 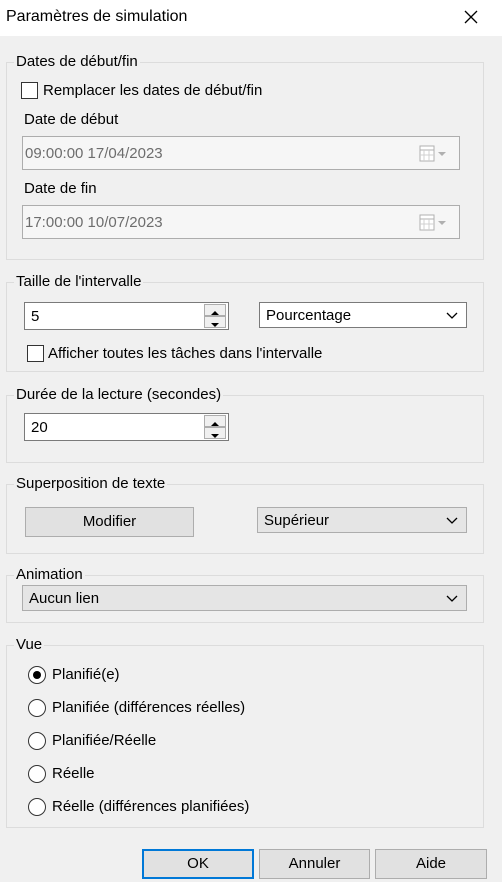 I want to click on start-date-field: 09:00:00 17/04/2023, so click(x=241, y=153).